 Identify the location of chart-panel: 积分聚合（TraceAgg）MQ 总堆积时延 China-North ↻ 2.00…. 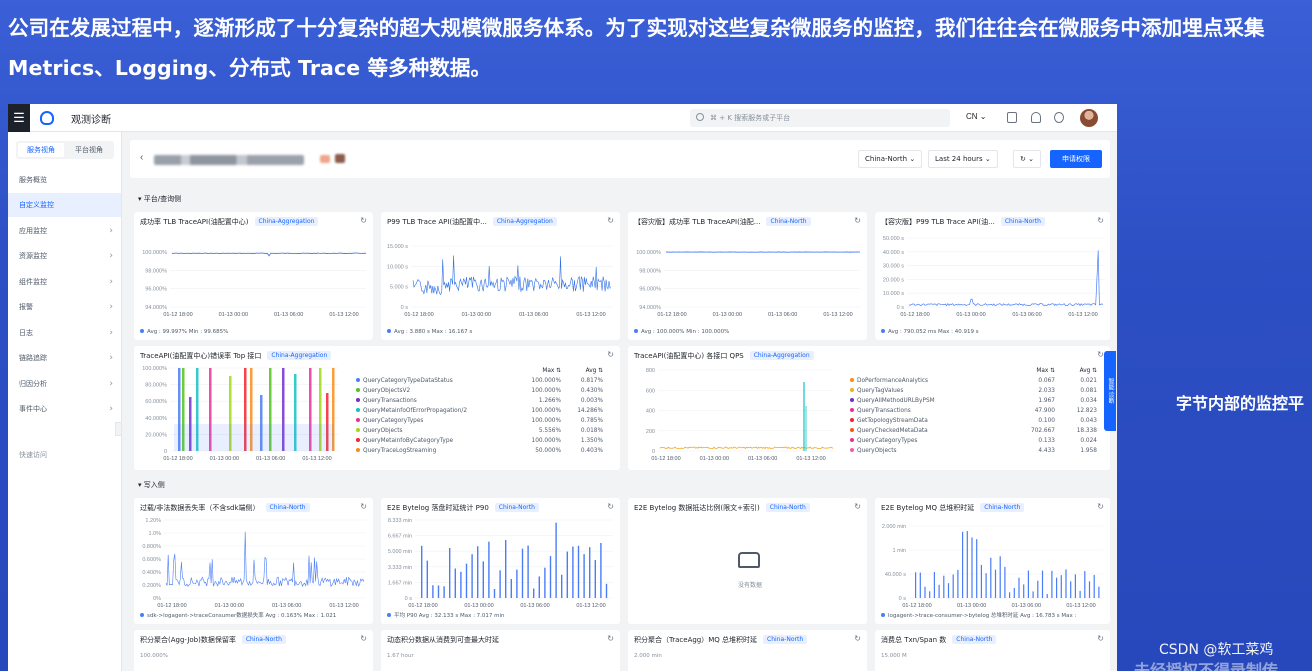
(747, 650).